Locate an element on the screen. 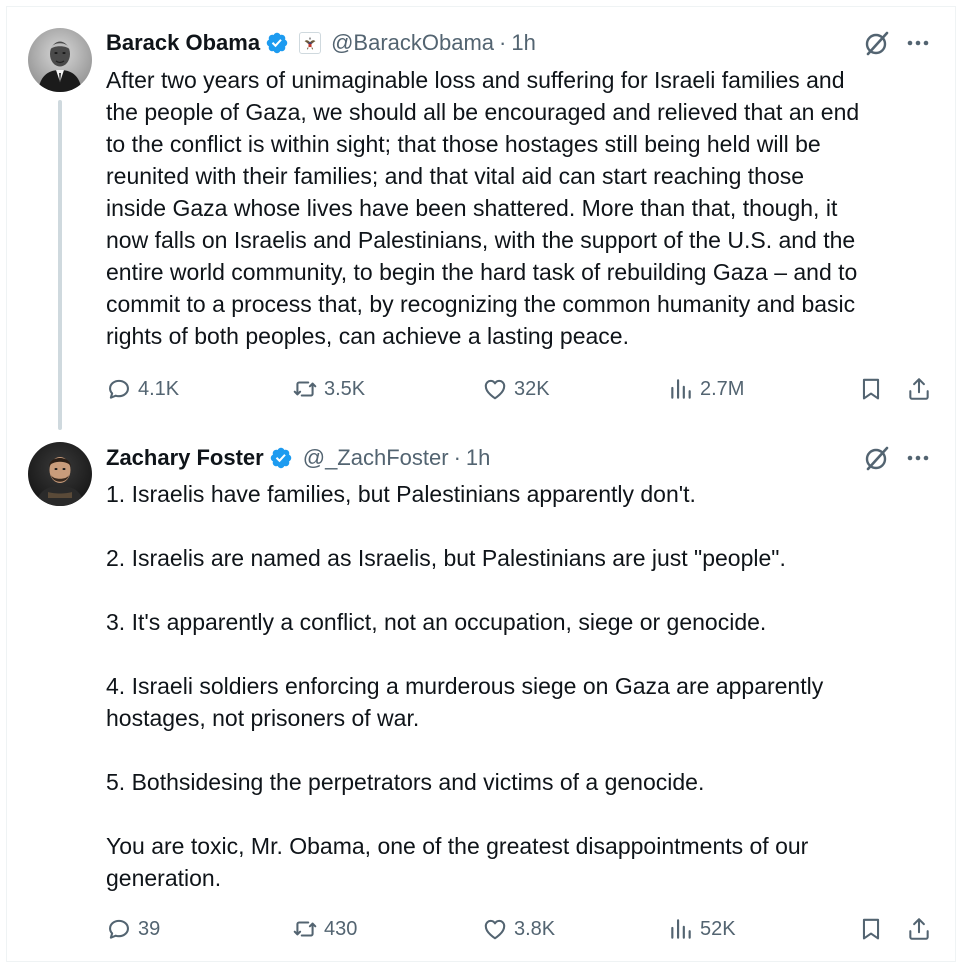  like-button: 32K is located at coordinates (516, 389).